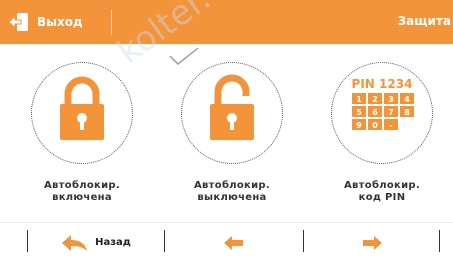  Describe the element at coordinates (375, 99) in the screenshot. I see `keypad-key-label: 2` at that location.